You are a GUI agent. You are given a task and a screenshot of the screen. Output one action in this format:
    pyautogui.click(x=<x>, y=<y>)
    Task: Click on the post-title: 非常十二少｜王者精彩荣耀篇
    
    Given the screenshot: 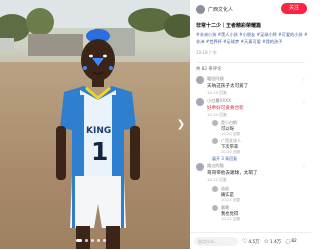 What is the action you would take?
    pyautogui.click(x=229, y=26)
    